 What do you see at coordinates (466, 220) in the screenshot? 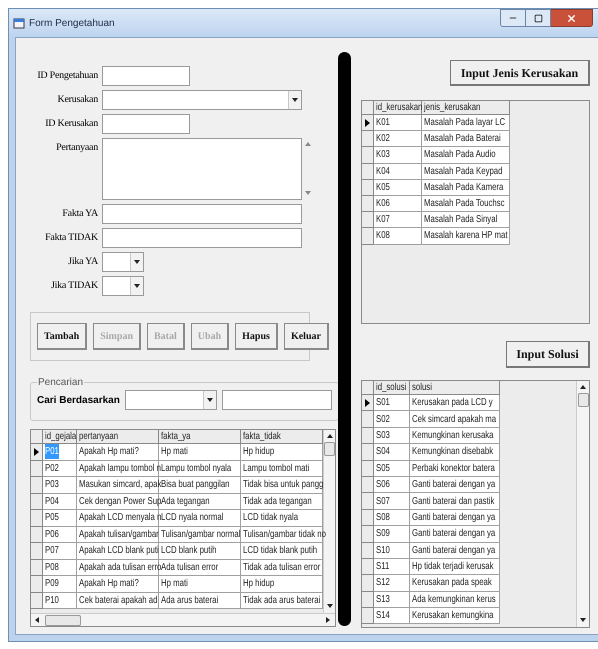
I see `table-cell: Masalah Pada Sinyal` at bounding box center [466, 220].